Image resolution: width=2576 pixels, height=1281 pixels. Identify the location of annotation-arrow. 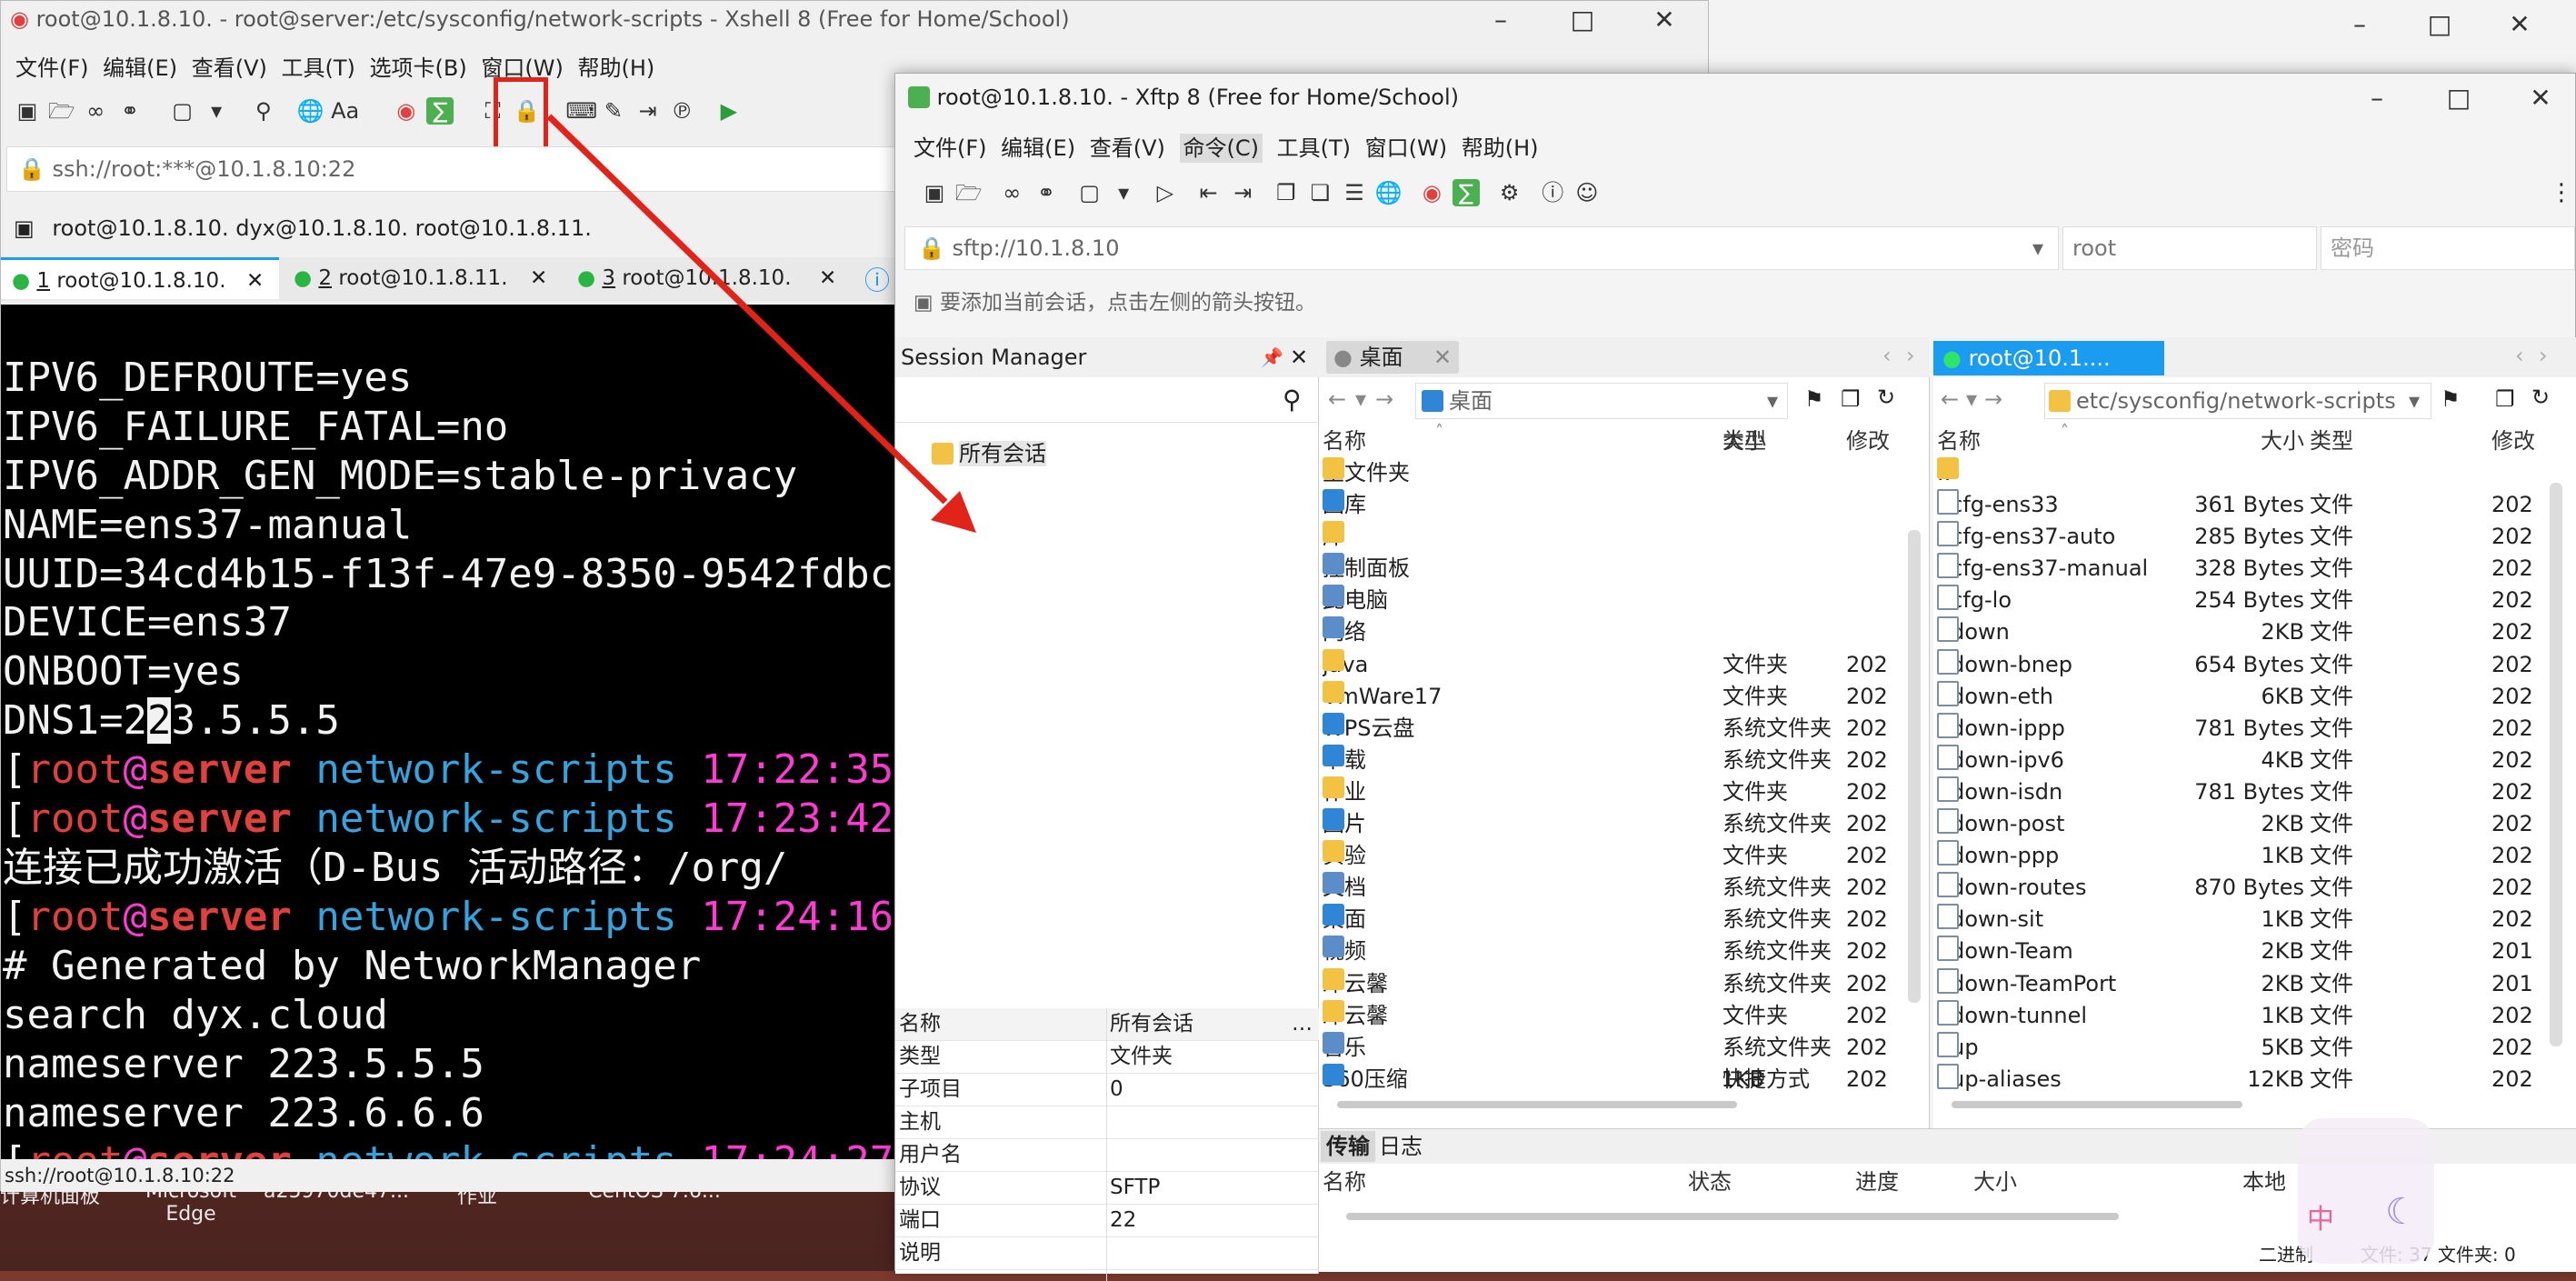
(761, 324).